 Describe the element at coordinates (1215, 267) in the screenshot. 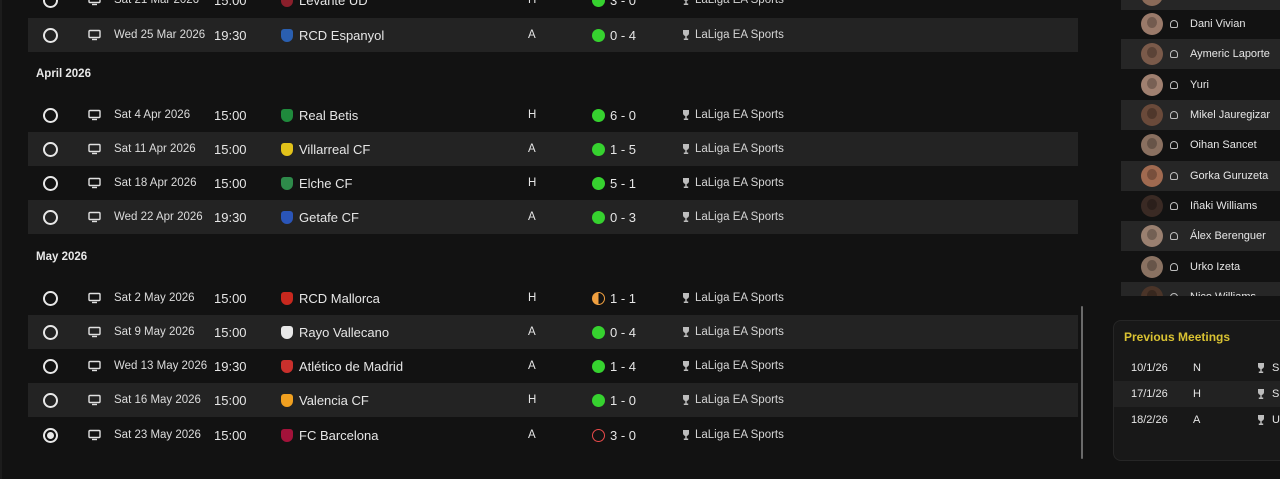

I see `player-name: Urko Izeta` at that location.